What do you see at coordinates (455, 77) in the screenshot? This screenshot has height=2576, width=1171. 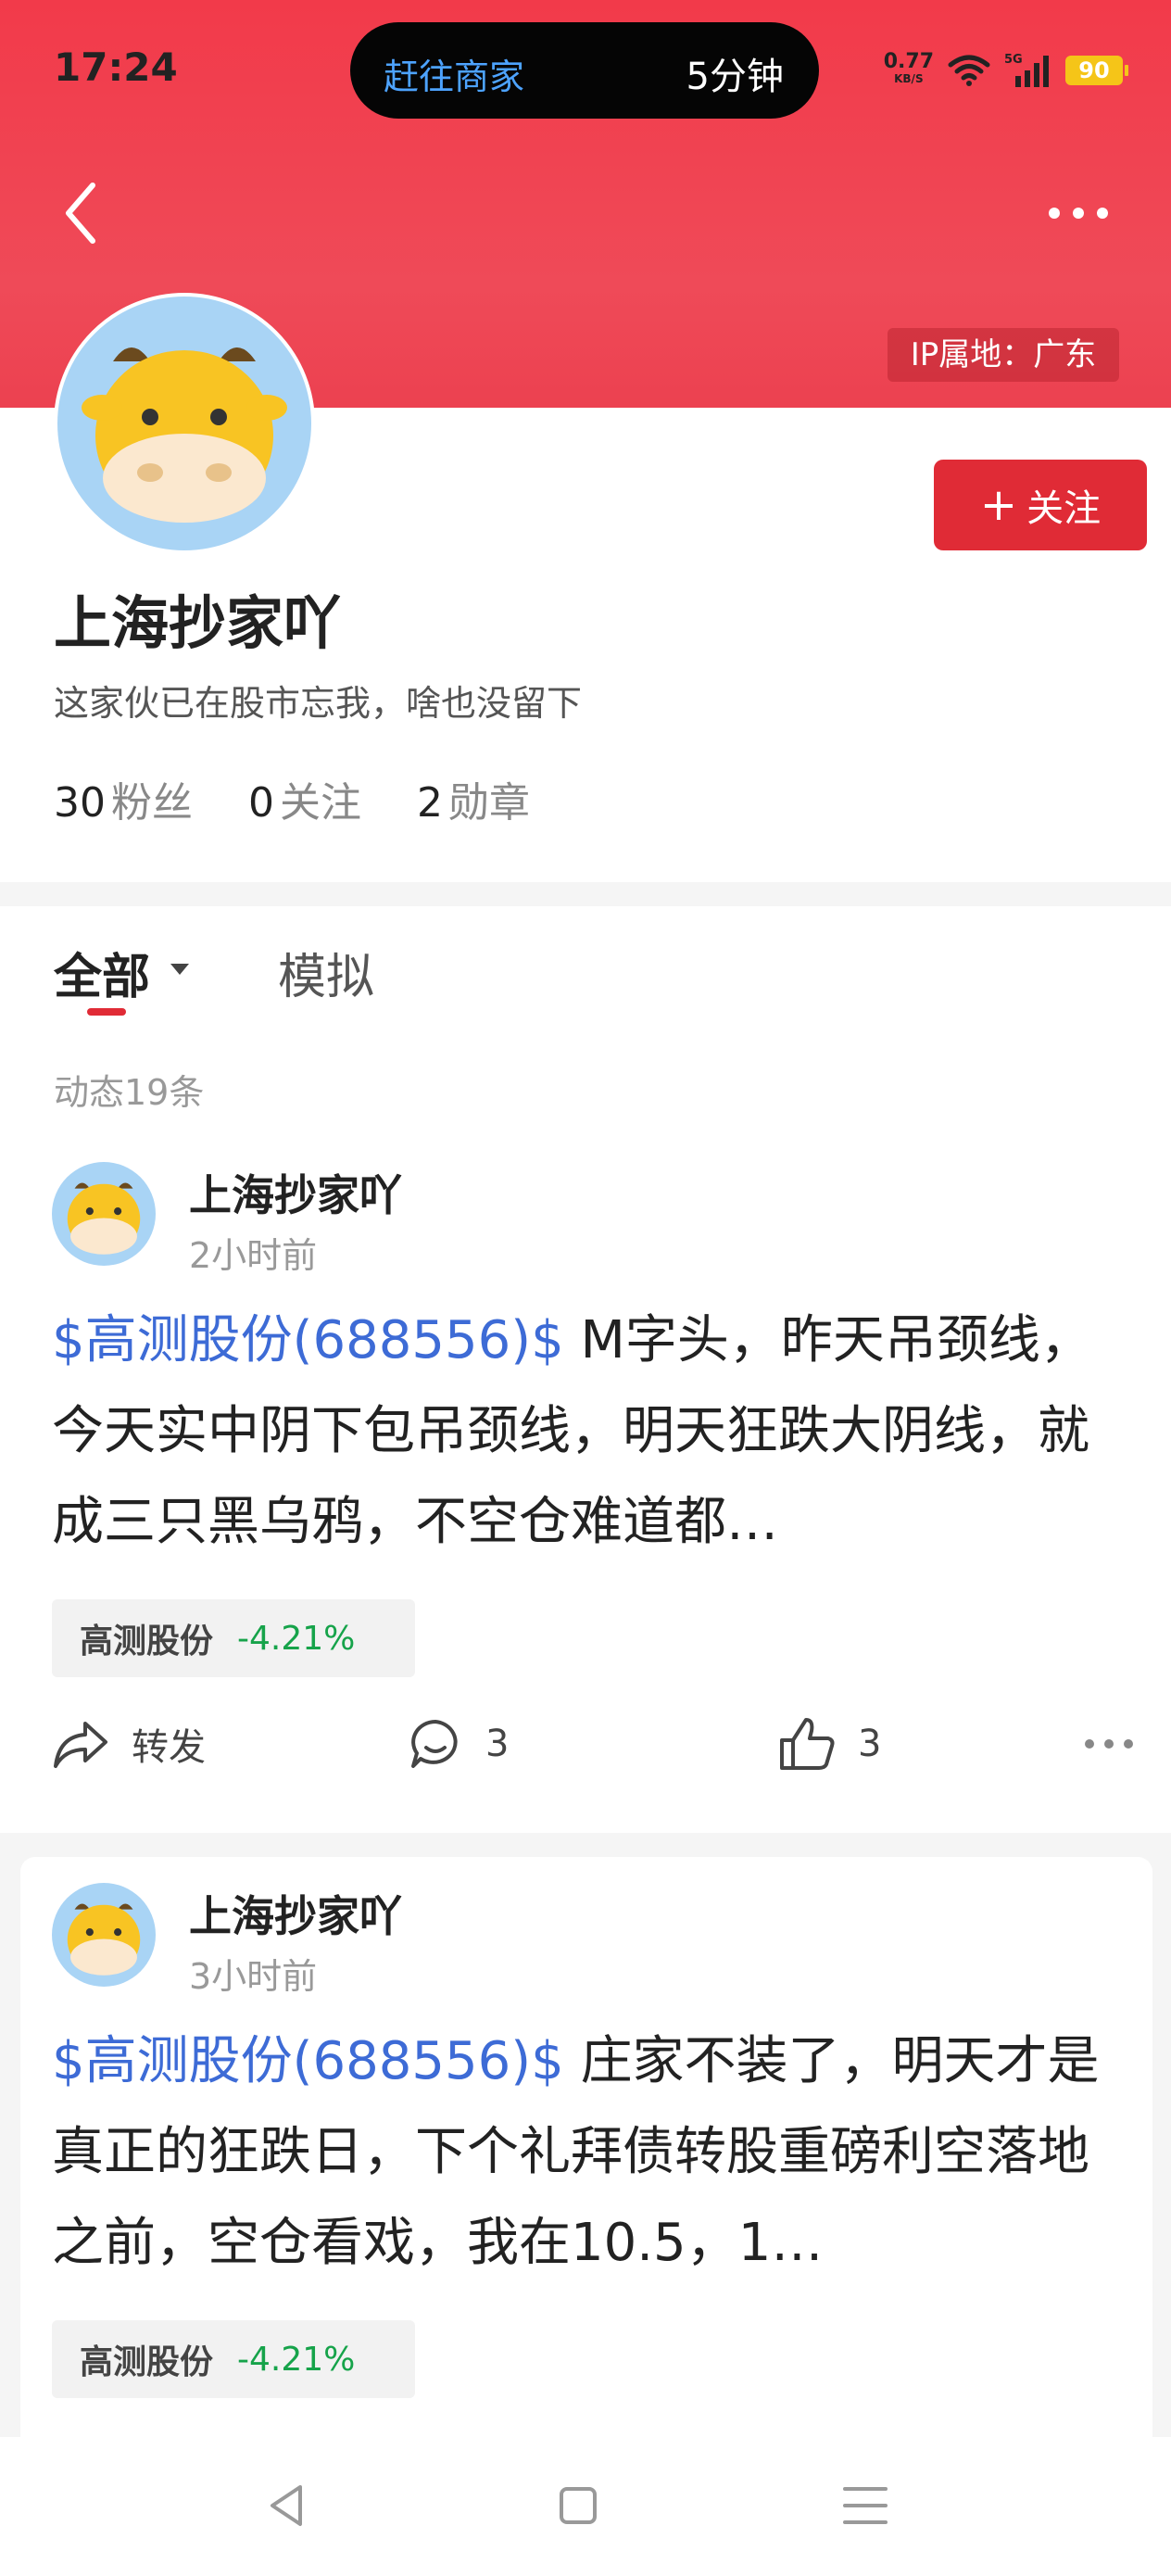 I see `pill-destination: 赶往商家` at bounding box center [455, 77].